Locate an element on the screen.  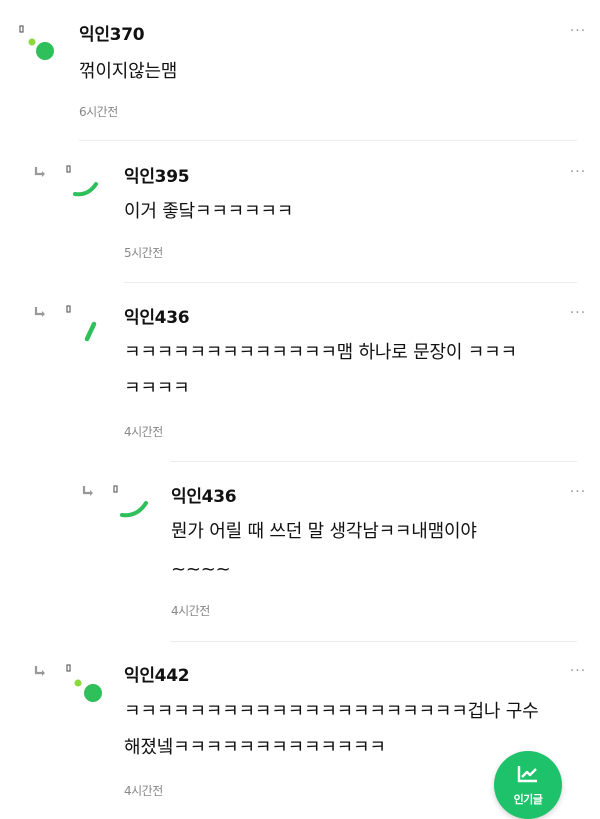
comment-body-line: ㅋㅋㅋㅋㅋㅋㅋㅋㅋㅋㅋㅋㅋ맴 하나로 문장이 ㅋㅋㅋ is located at coordinates (320, 352).